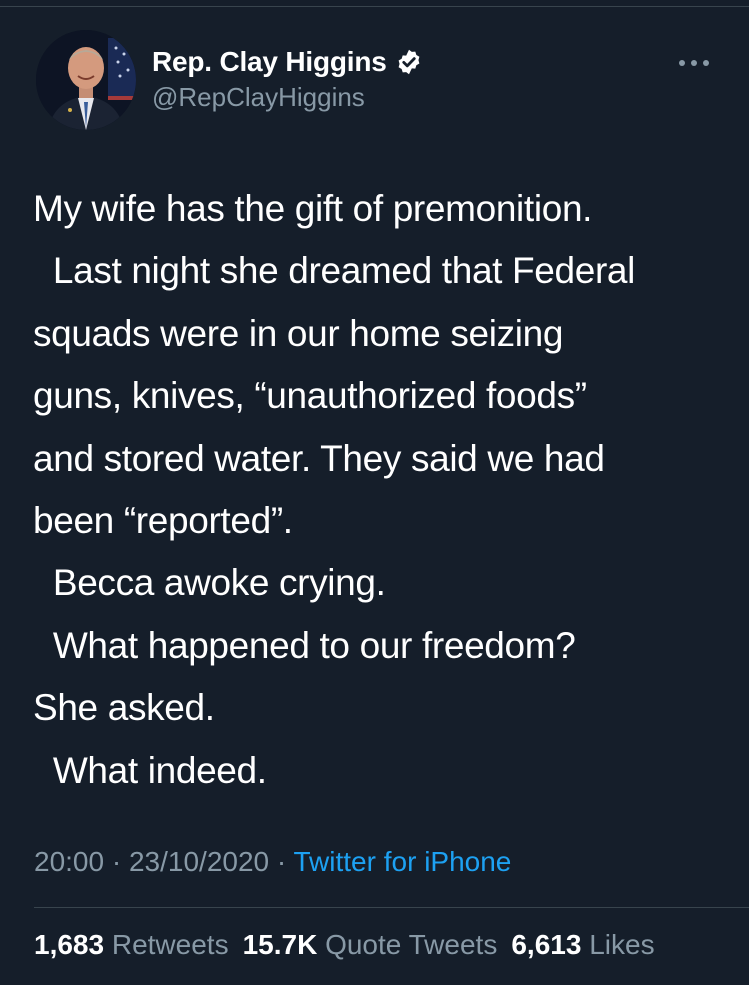  What do you see at coordinates (209, 583) in the screenshot?
I see `tweet-line: Becca awoke crying.` at bounding box center [209, 583].